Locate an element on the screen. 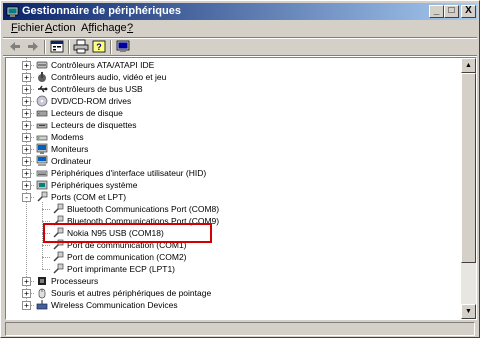 The image size is (480, 338). vertical-scrollbar: ▲ ▼ is located at coordinates (468, 188).